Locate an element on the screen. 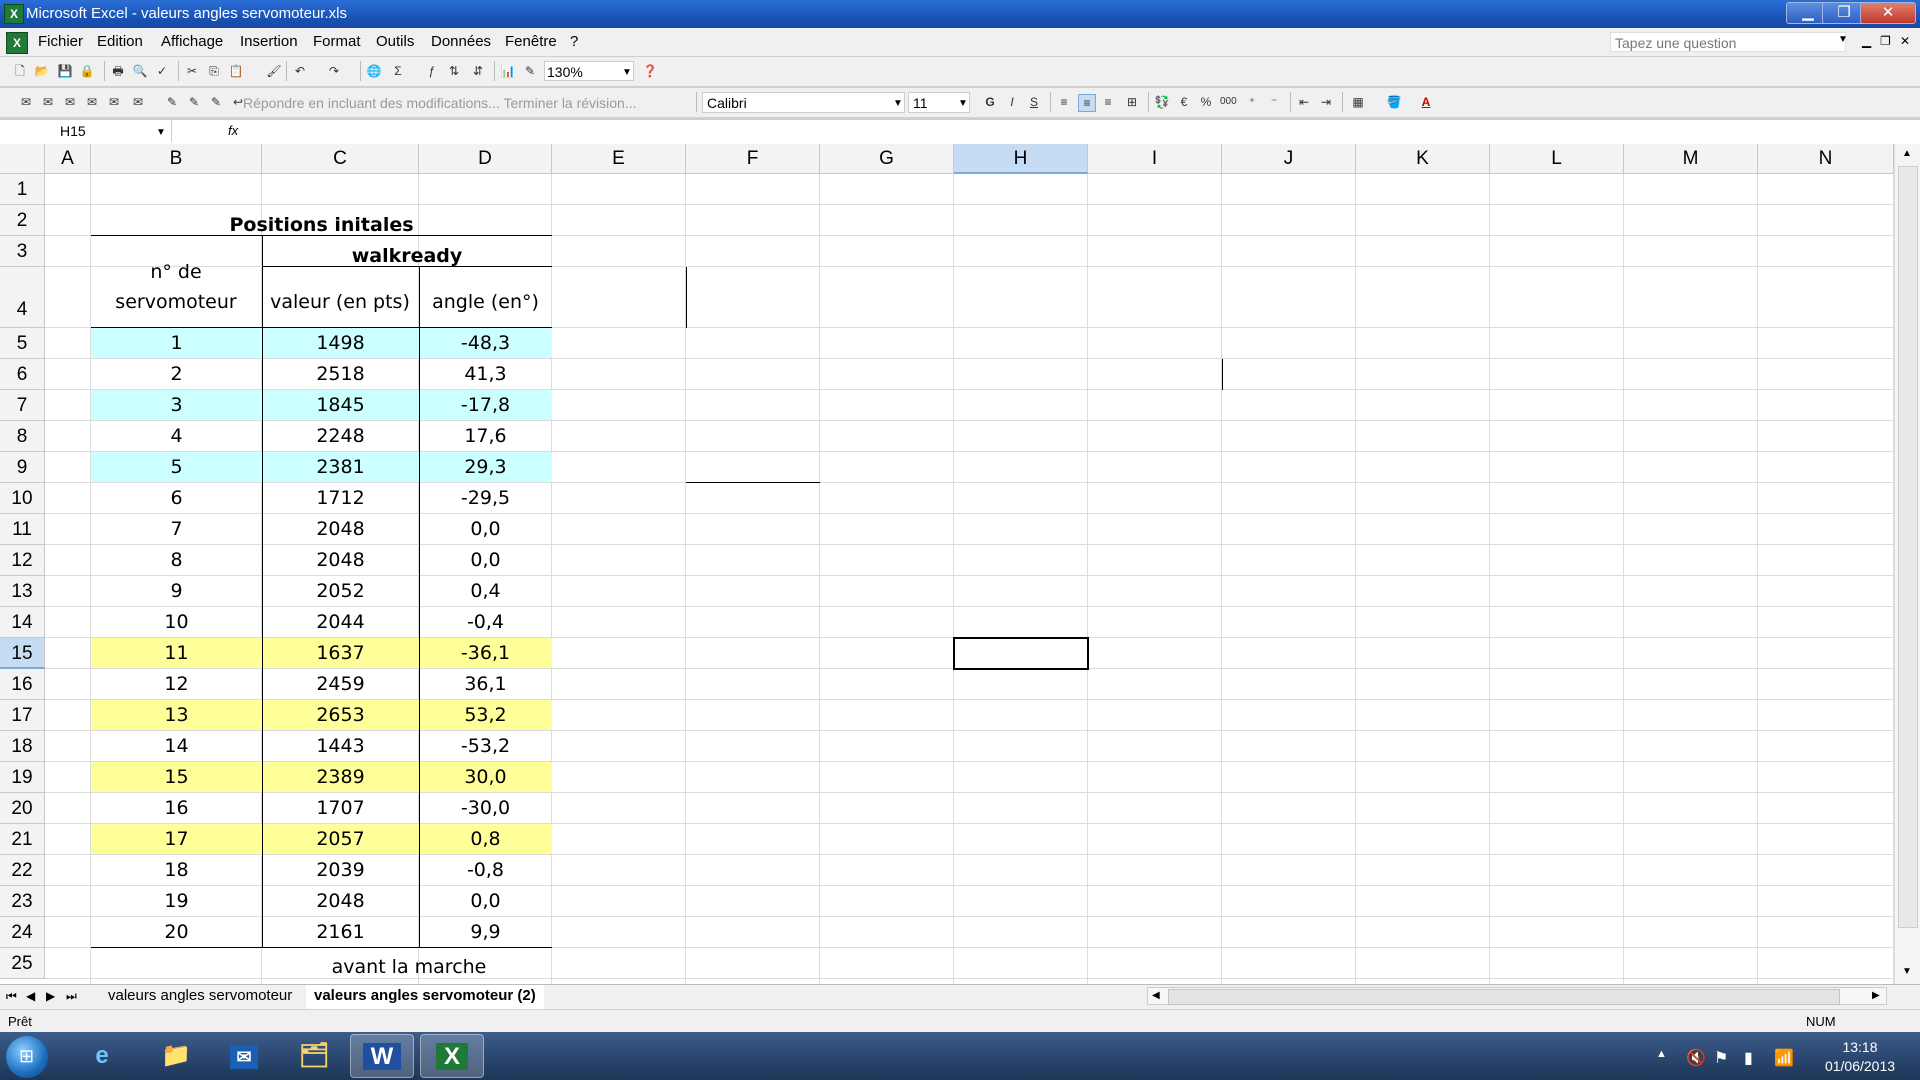  sheet-tab: valeurs angles servomoteur is located at coordinates (200, 996).